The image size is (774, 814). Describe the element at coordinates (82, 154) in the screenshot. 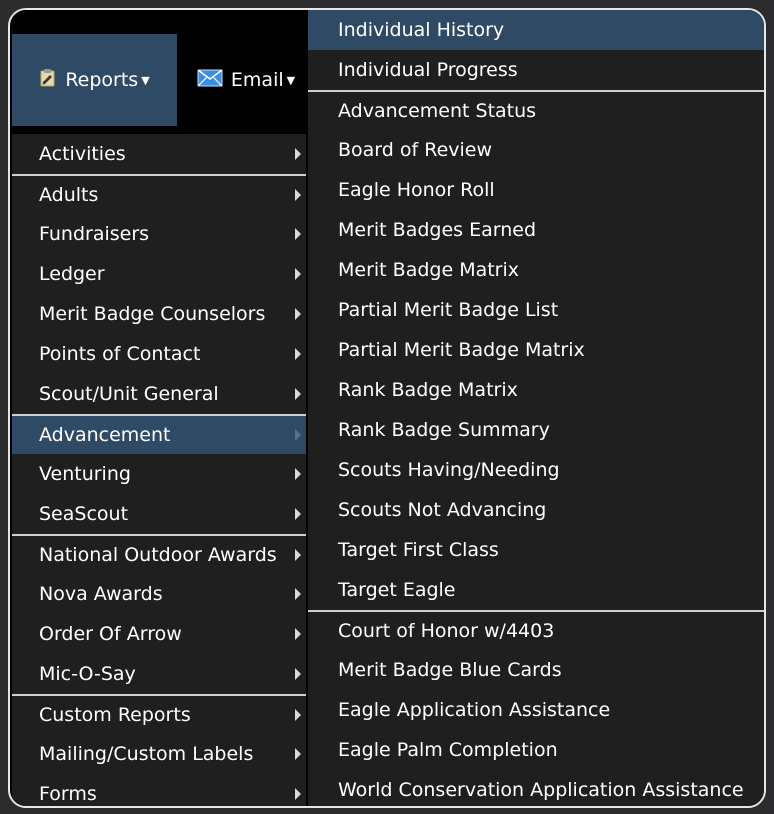

I see `menu-item-label: Activities` at that location.